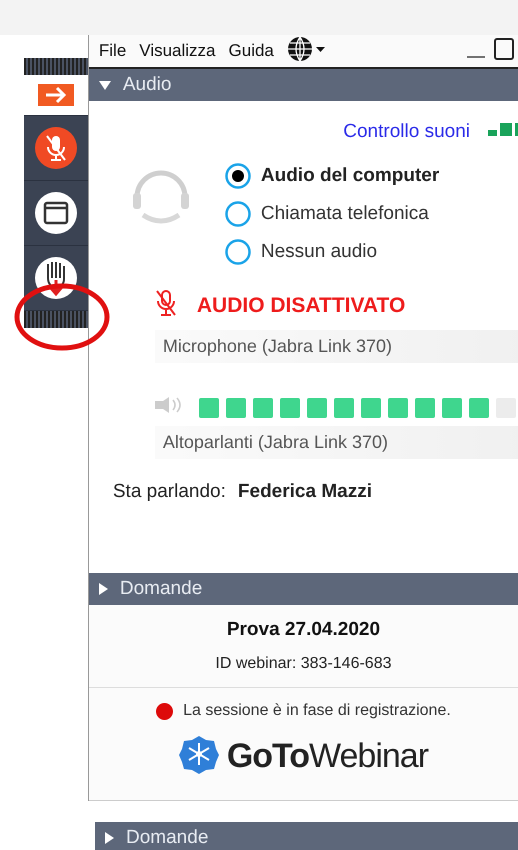 This screenshot has width=518, height=850. Describe the element at coordinates (317, 711) in the screenshot. I see `recording-status: La sessione è in fase di registrazione.` at that location.